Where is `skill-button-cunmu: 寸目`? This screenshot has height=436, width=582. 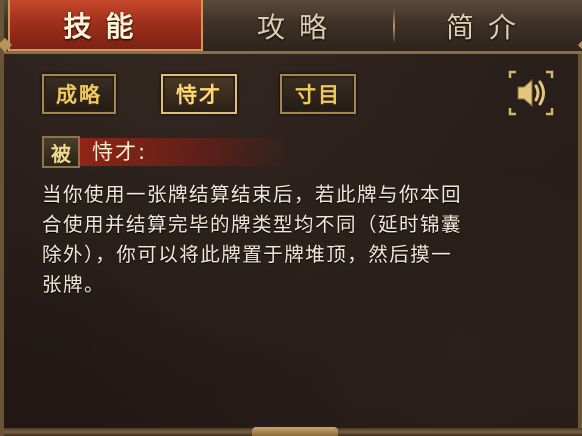
skill-button-cunmu: 寸目 is located at coordinates (318, 94).